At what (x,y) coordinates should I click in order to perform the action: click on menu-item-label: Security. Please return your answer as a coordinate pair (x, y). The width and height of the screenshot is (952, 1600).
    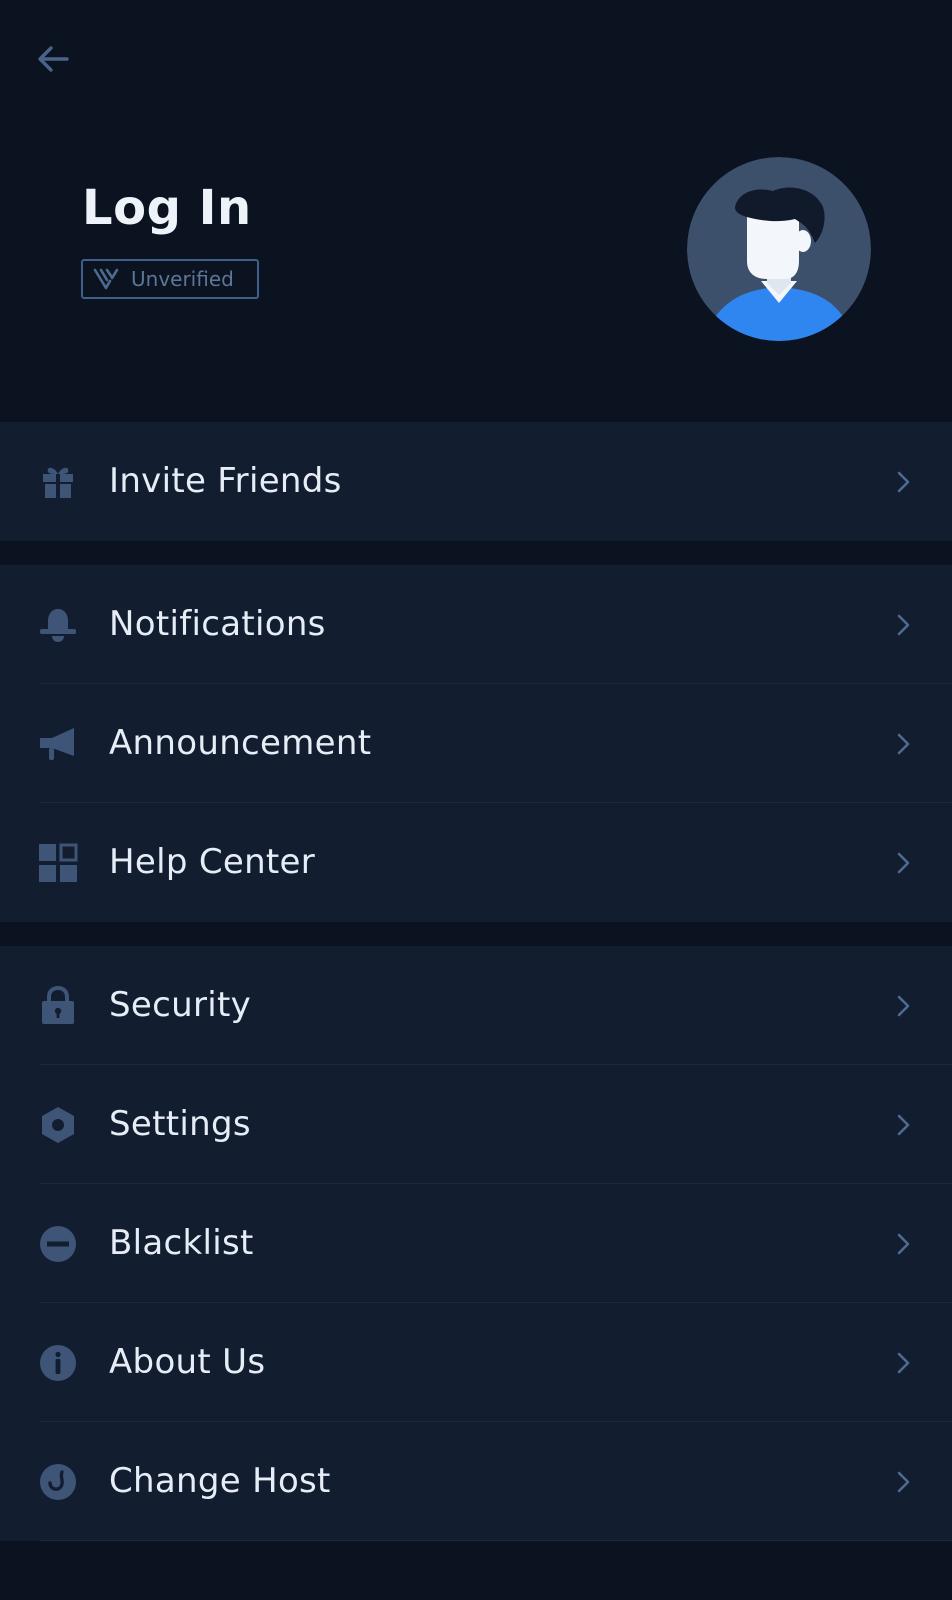
    Looking at the image, I should click on (180, 1005).